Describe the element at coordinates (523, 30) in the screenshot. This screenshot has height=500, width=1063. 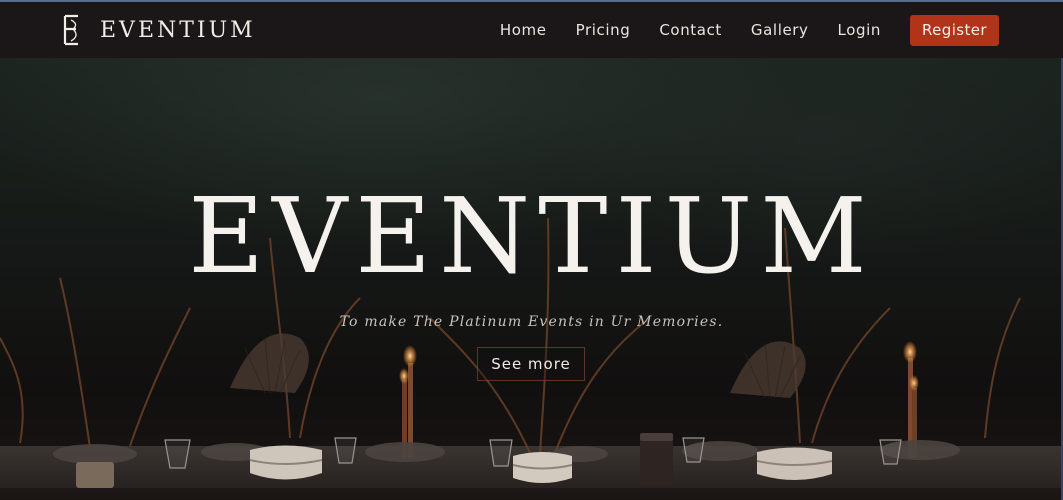
I see `nav-link-home: Home` at that location.